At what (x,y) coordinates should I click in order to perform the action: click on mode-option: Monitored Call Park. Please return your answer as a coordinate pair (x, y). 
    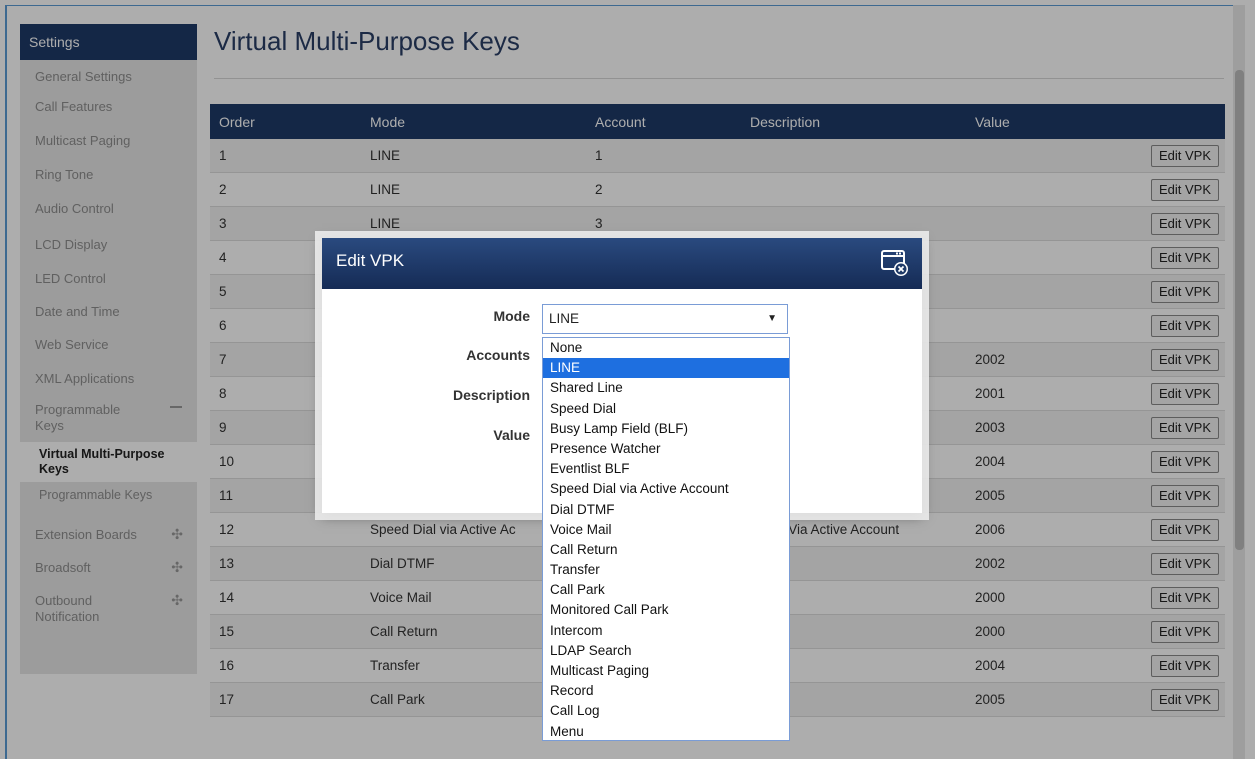
    Looking at the image, I should click on (666, 610).